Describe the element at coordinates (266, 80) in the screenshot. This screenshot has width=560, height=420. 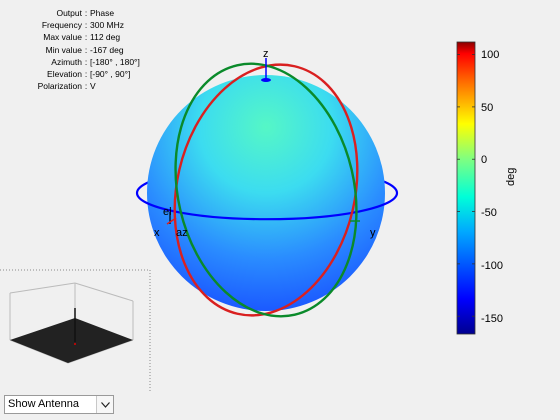
I see `z-axis-base` at that location.